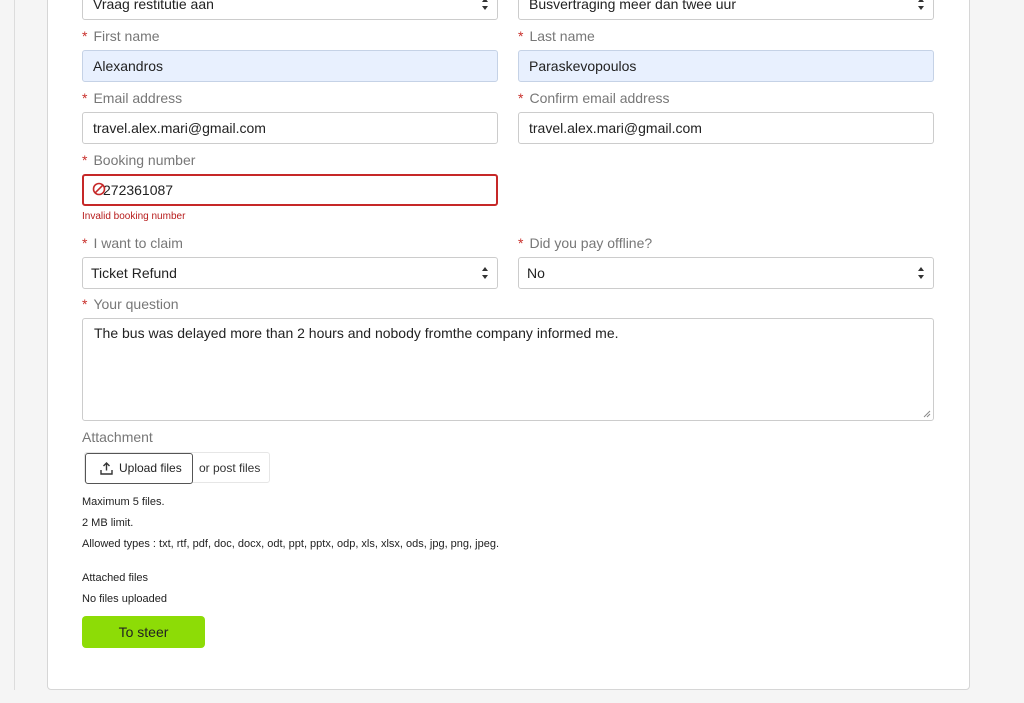  I want to click on claim-select: Ticket Refund, so click(290, 273).